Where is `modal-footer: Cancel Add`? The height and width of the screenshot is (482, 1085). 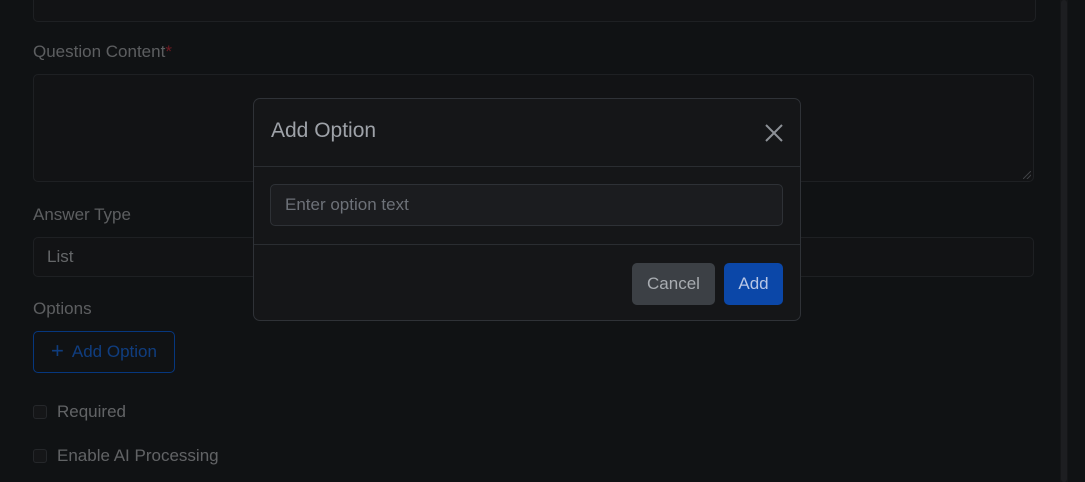 modal-footer: Cancel Add is located at coordinates (527, 282).